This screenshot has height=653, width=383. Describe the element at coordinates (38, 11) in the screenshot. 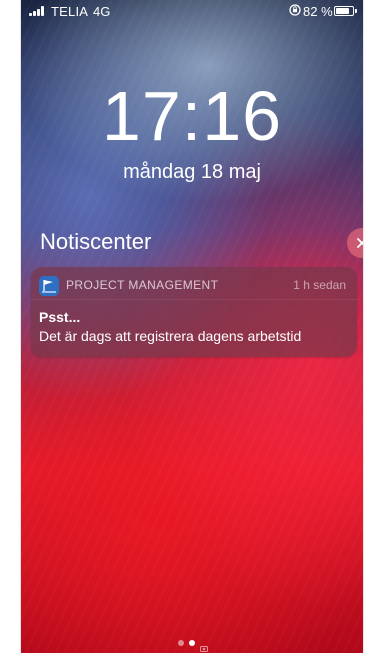

I see `signal-icon` at that location.